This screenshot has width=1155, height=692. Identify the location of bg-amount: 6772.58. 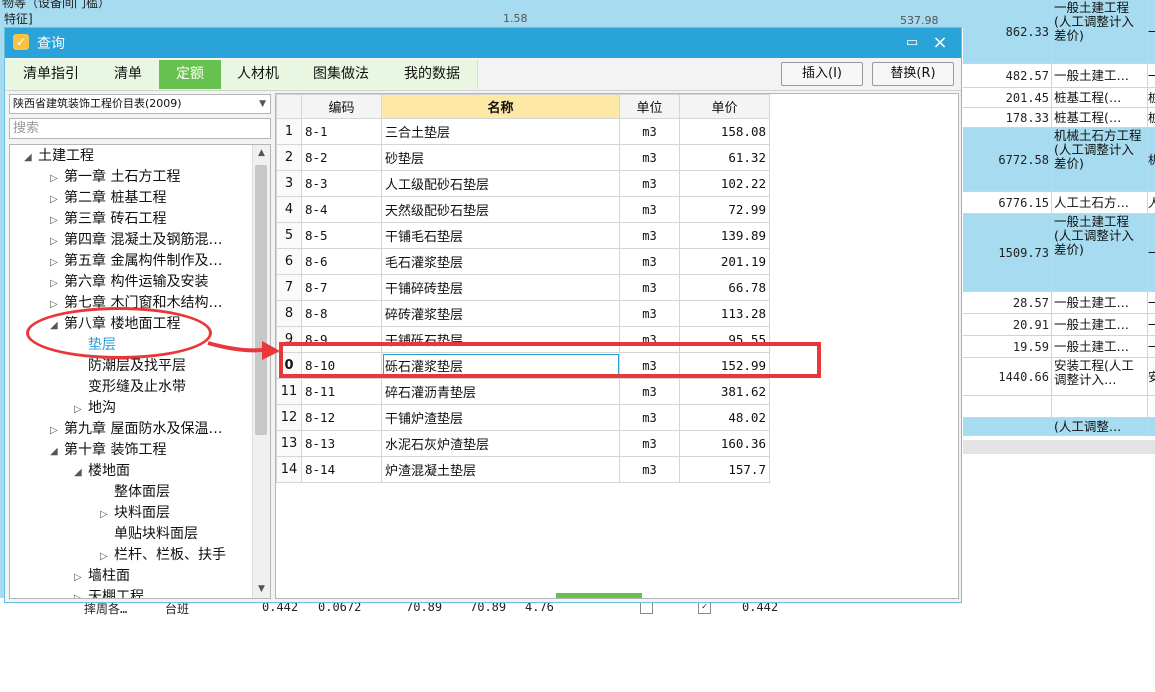
(1023, 160).